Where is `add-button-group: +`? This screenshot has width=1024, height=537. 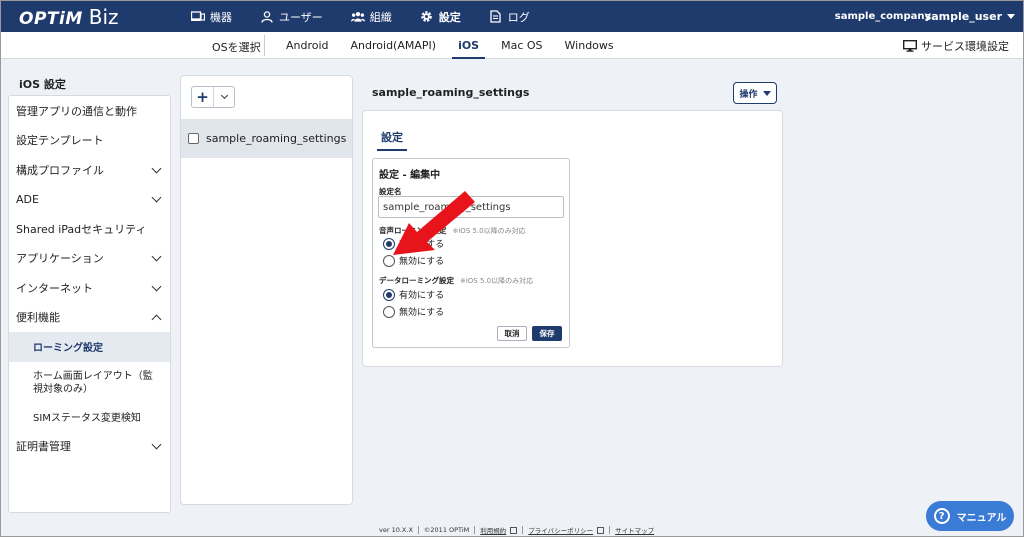
add-button-group: + is located at coordinates (213, 97).